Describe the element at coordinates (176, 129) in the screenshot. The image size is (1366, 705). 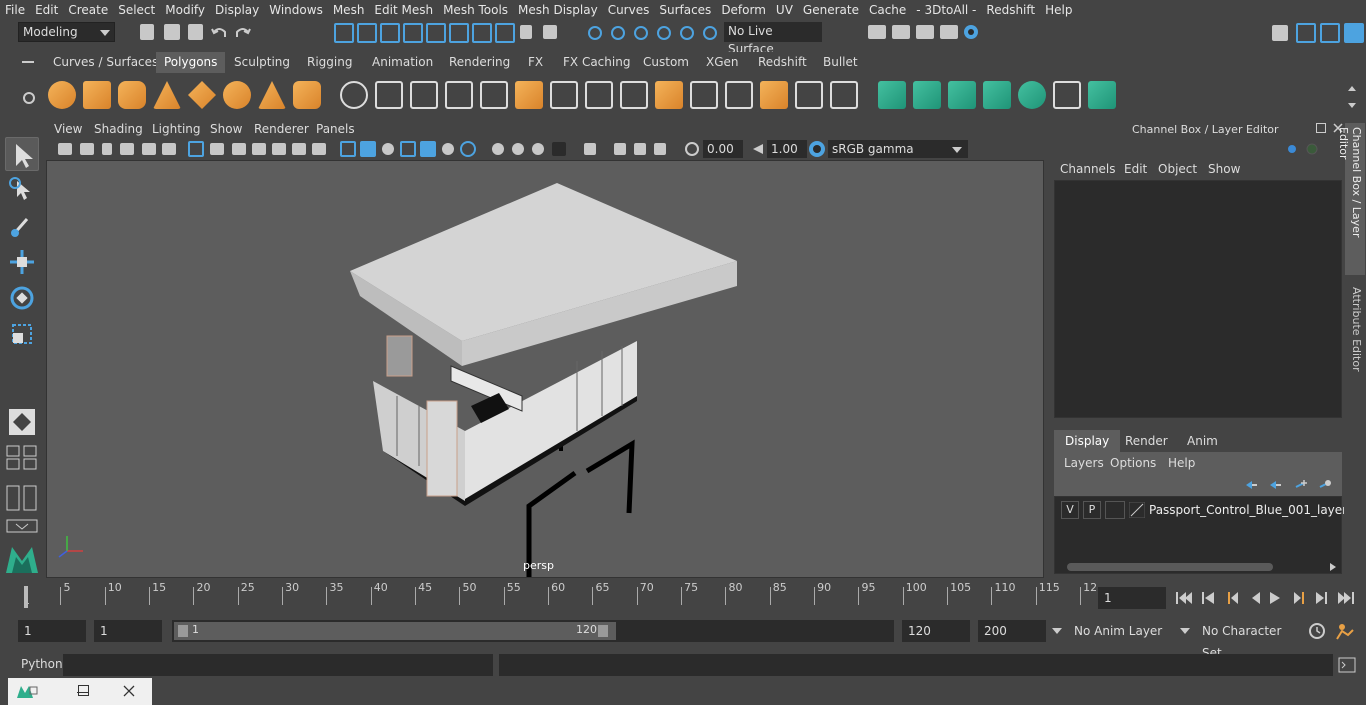
I see `viewport-menu-lighting: Lighting` at that location.